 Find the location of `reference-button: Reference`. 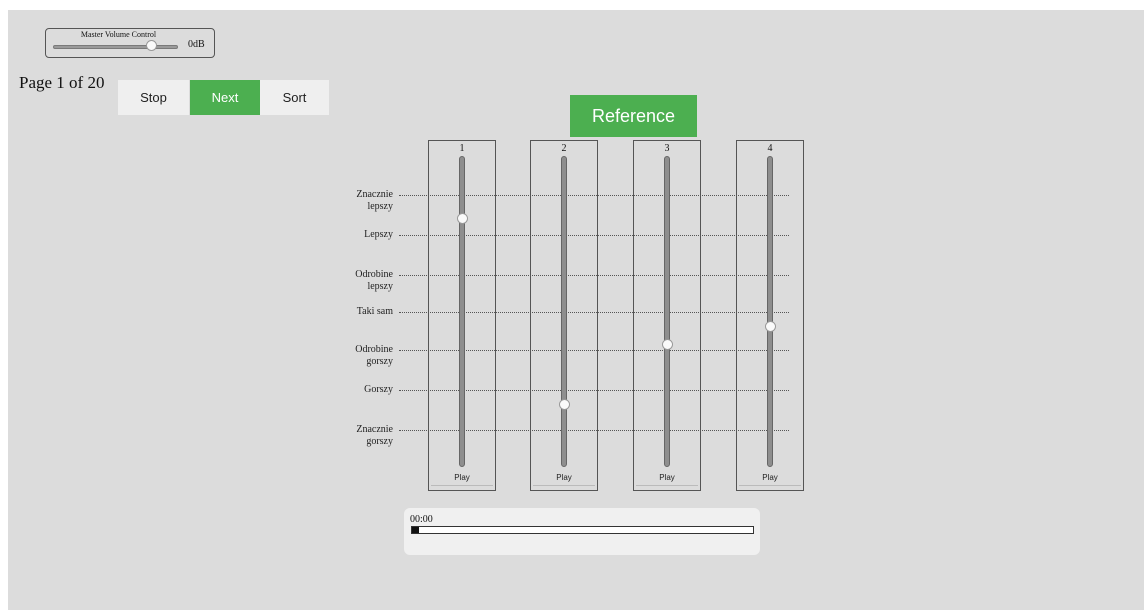

reference-button: Reference is located at coordinates (633, 116).